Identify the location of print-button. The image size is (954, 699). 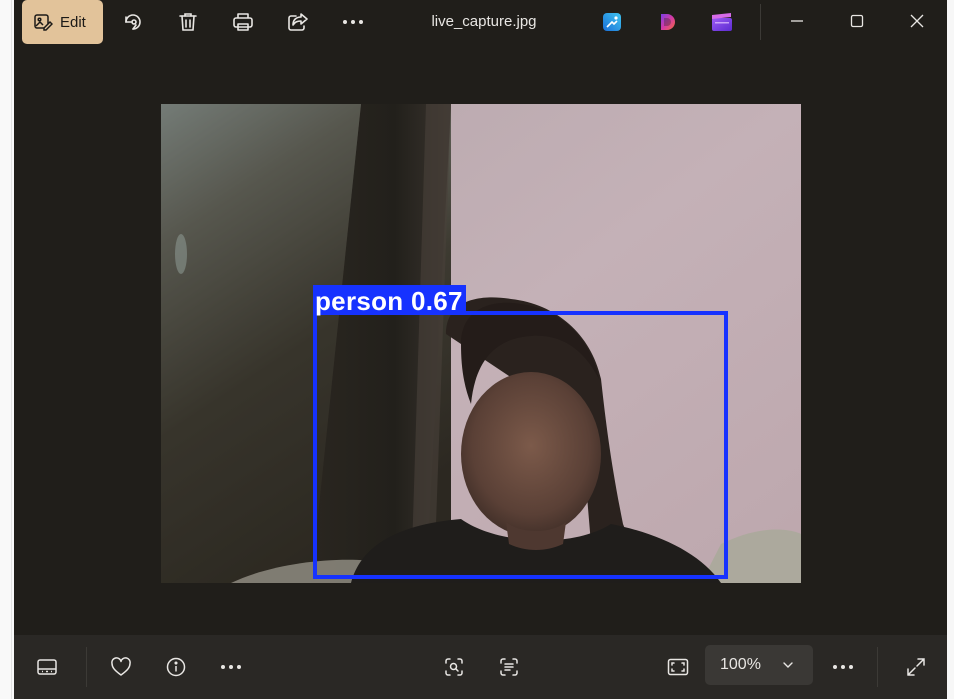
(243, 22).